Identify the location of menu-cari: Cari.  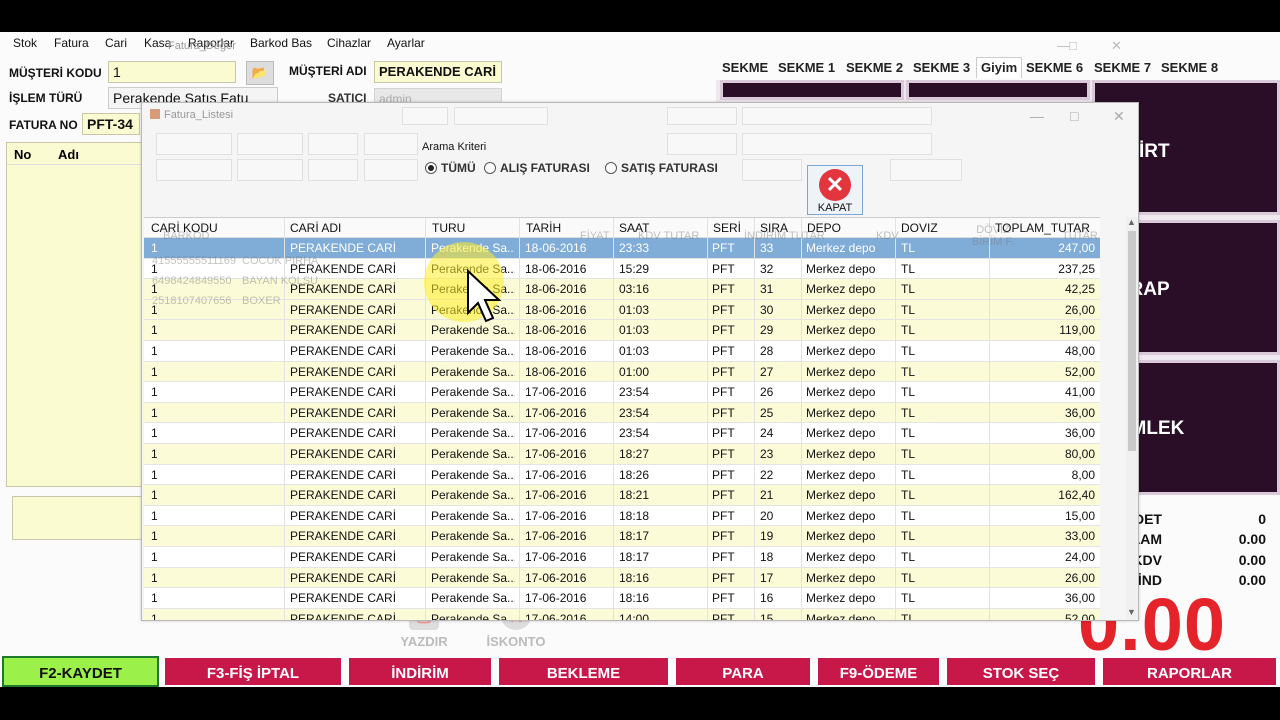
(116, 43).